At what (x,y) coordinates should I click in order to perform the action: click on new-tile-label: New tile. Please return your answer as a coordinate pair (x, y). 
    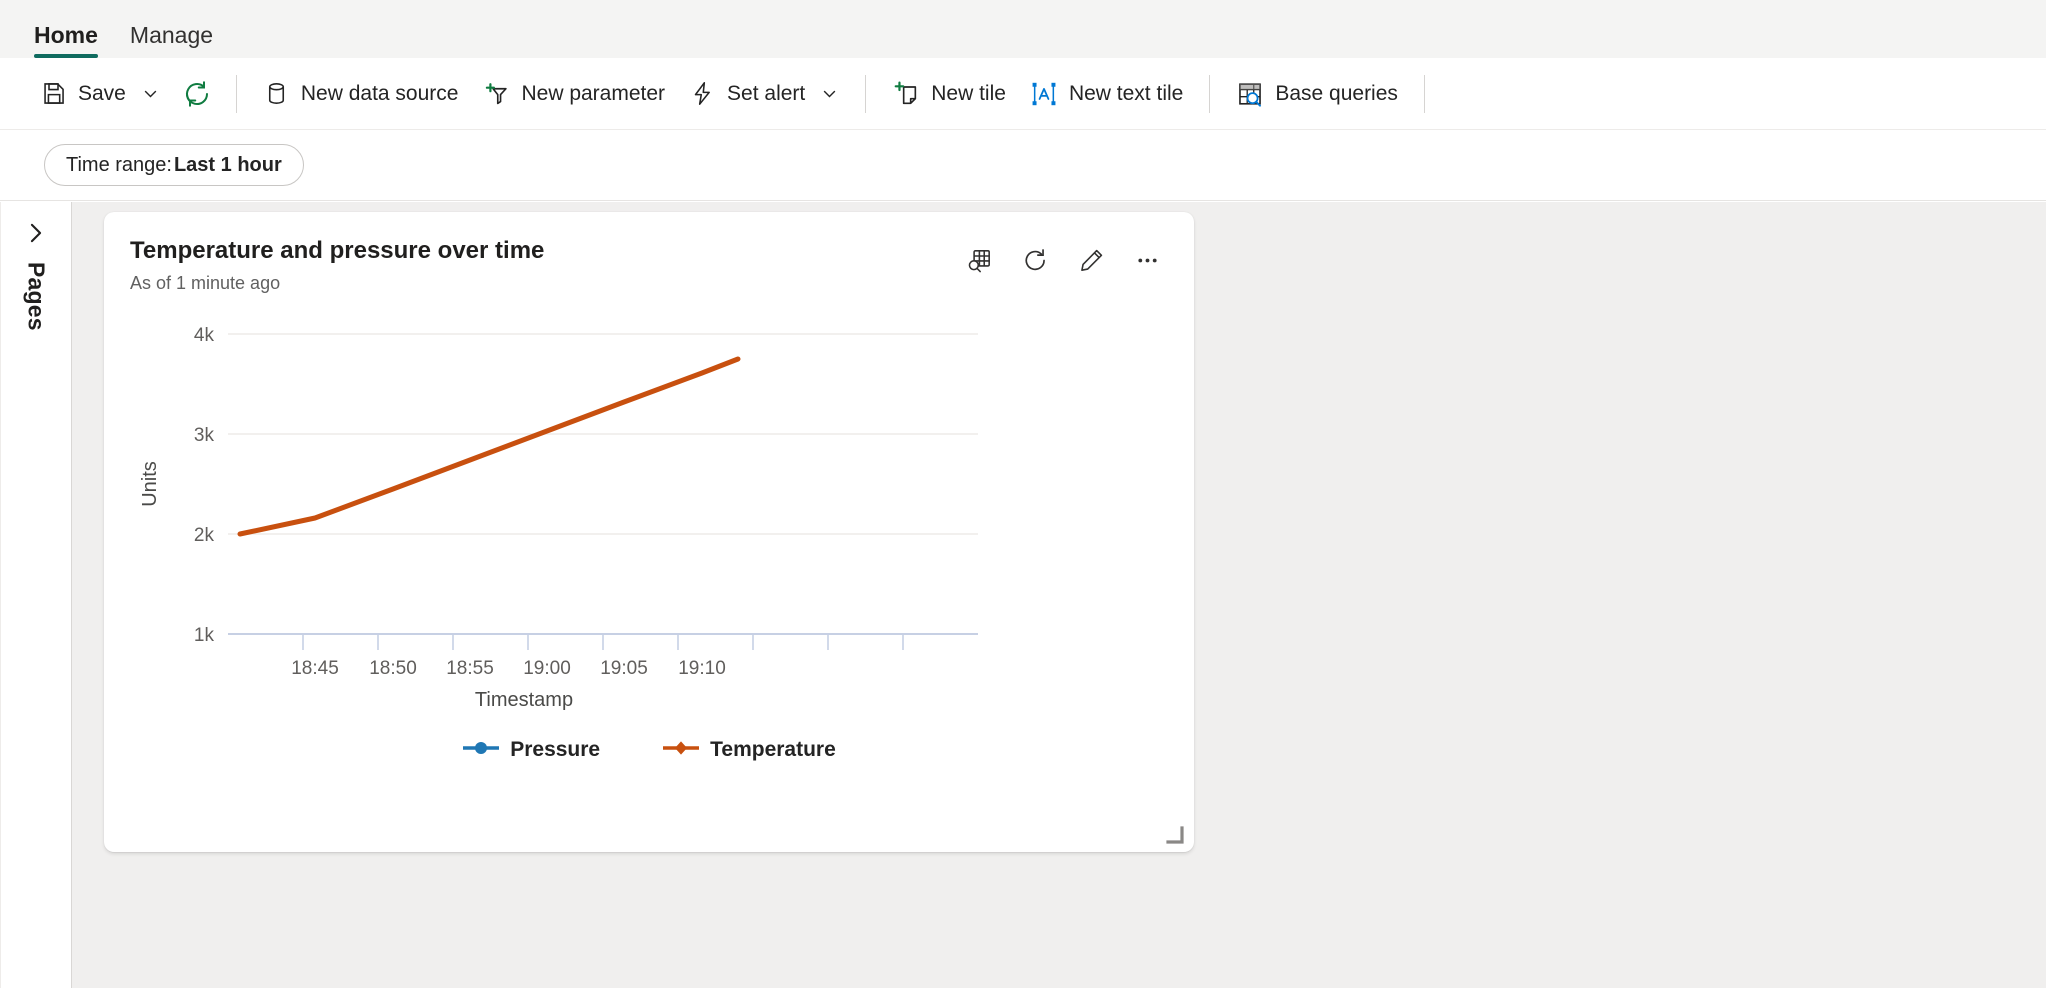
    Looking at the image, I should click on (968, 93).